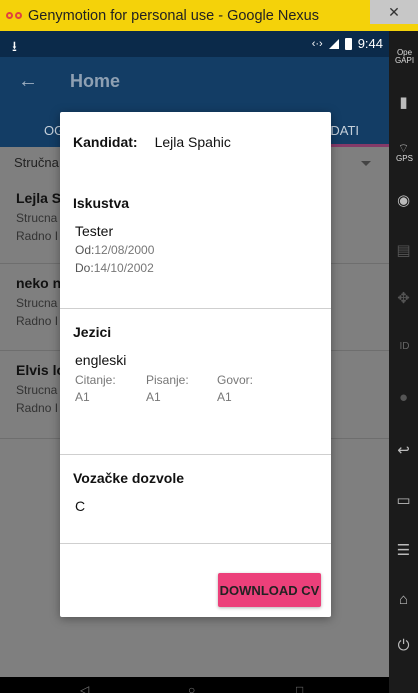 This screenshot has height=693, width=418. What do you see at coordinates (403, 500) in the screenshot?
I see `recent-apps-widget-icon: ▭` at bounding box center [403, 500].